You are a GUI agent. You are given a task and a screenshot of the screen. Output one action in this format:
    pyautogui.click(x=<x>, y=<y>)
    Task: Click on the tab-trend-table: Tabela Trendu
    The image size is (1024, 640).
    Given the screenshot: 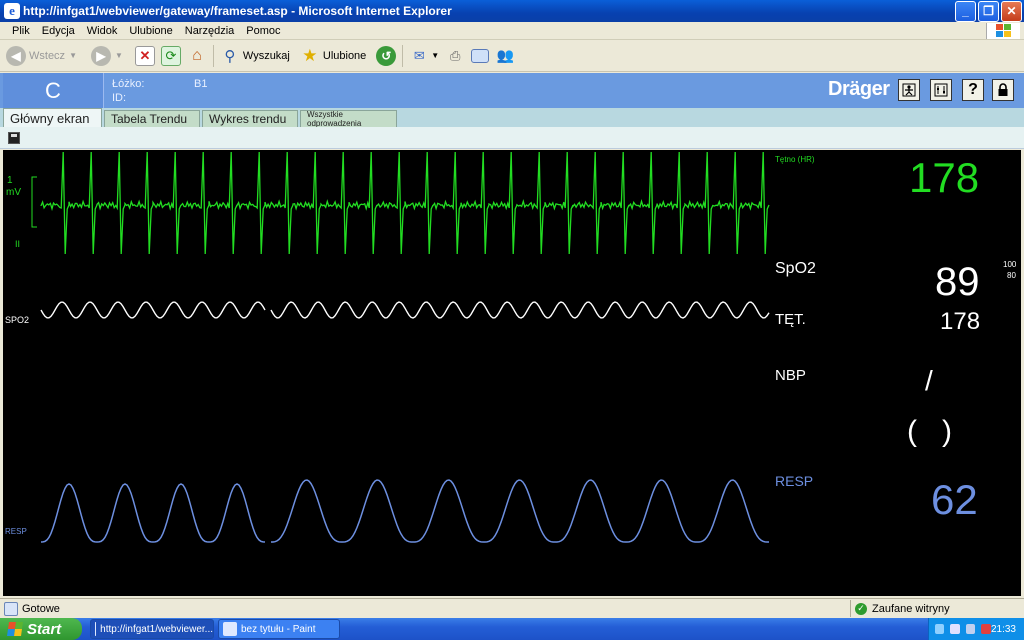 What is the action you would take?
    pyautogui.click(x=152, y=118)
    